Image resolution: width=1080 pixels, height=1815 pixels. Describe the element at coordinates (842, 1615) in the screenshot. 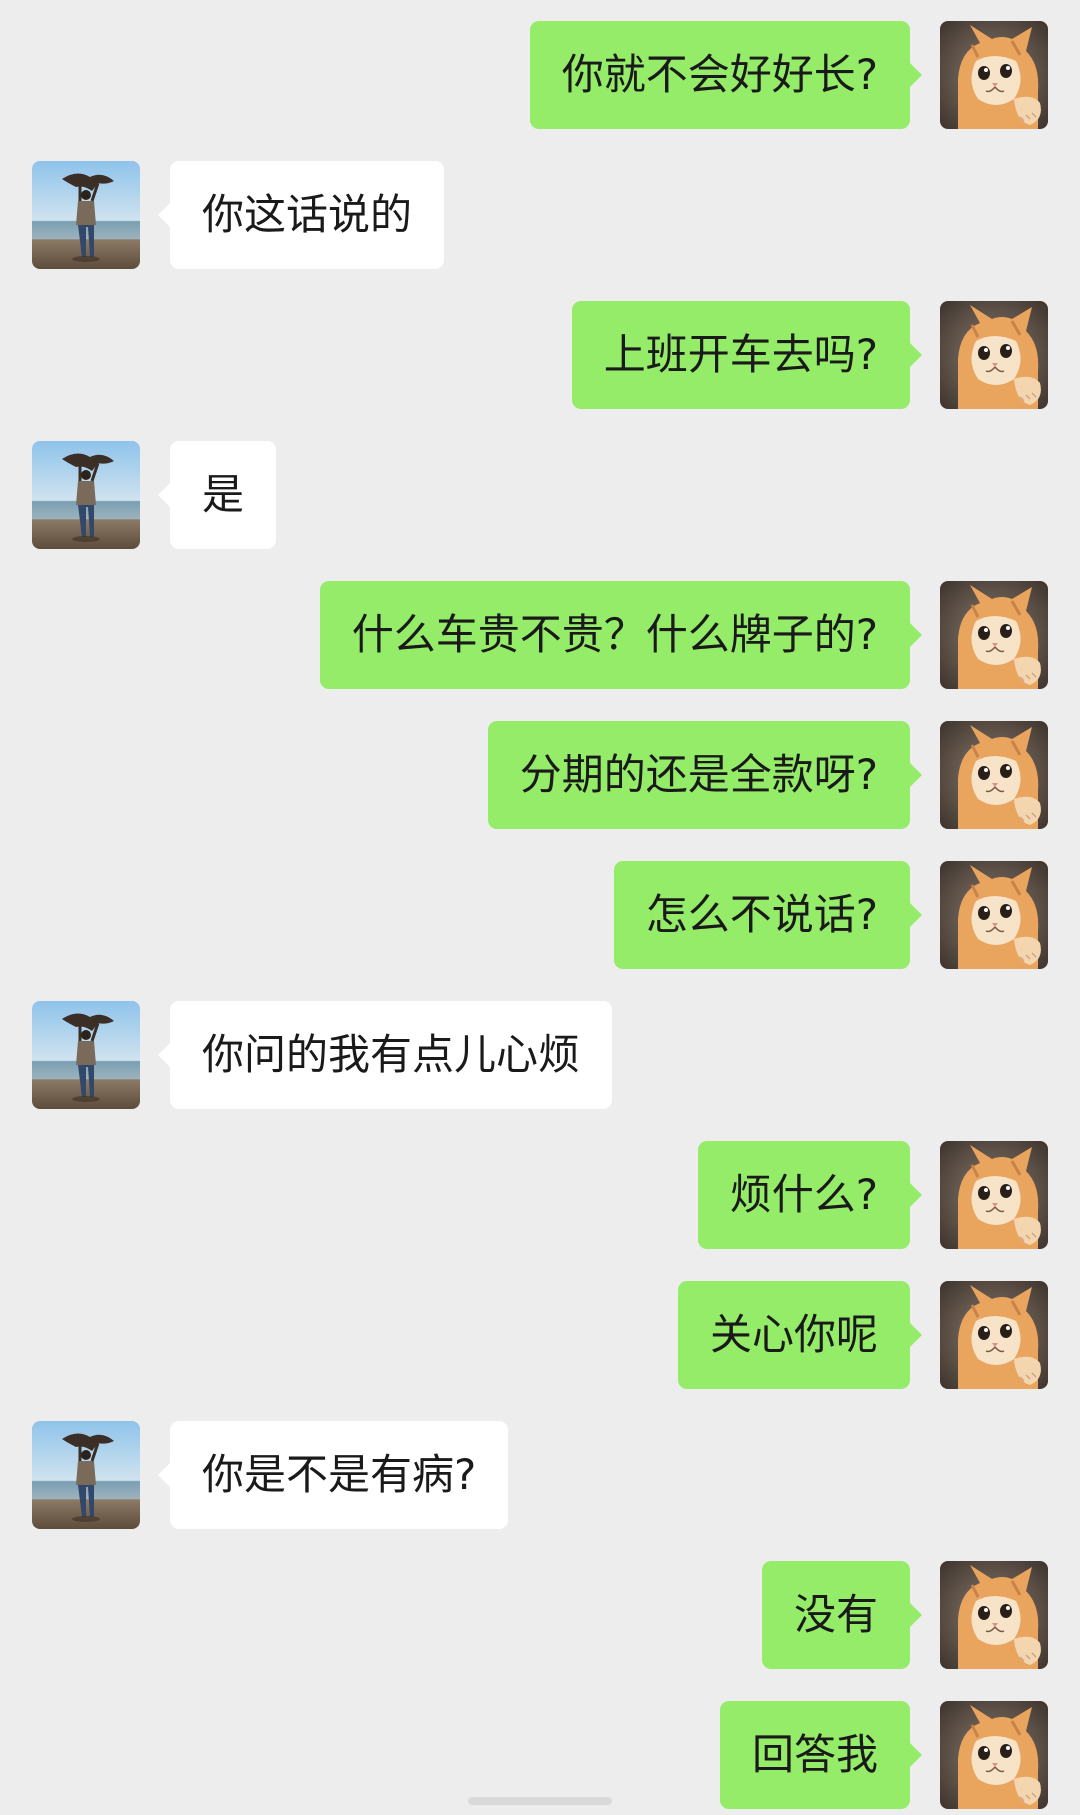

I see `message-bubble-outgoing: 没有` at that location.